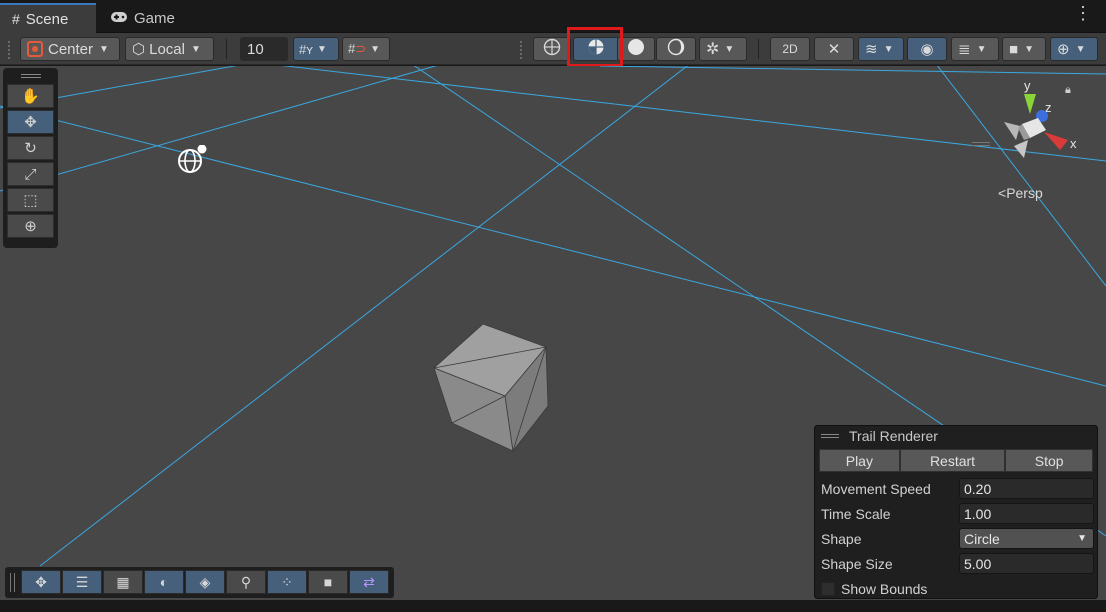 The height and width of the screenshot is (612, 1106). I want to click on shuffle-icon: ⇄, so click(369, 581).